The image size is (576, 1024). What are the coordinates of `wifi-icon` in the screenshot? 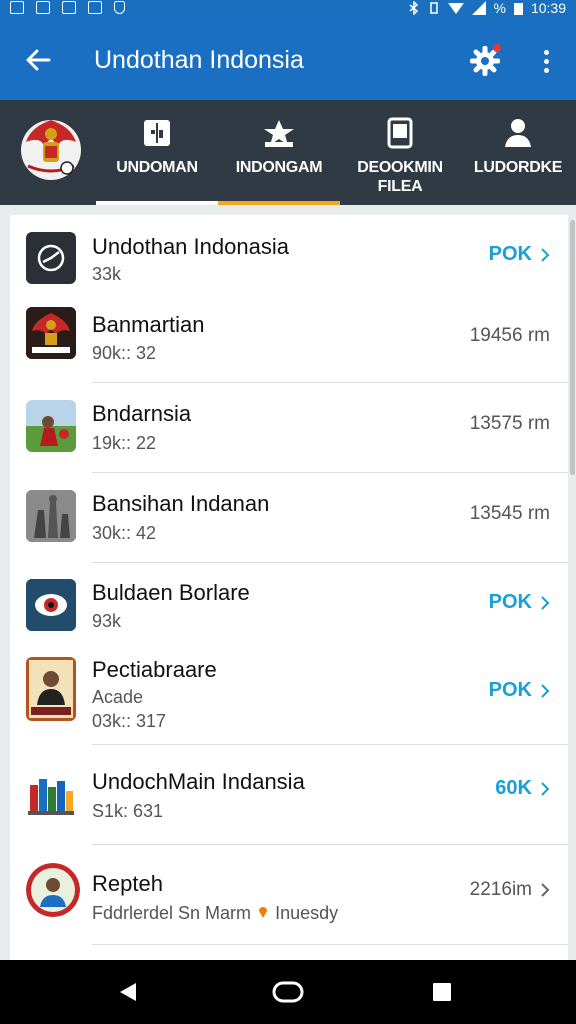 It's located at (455, 8).